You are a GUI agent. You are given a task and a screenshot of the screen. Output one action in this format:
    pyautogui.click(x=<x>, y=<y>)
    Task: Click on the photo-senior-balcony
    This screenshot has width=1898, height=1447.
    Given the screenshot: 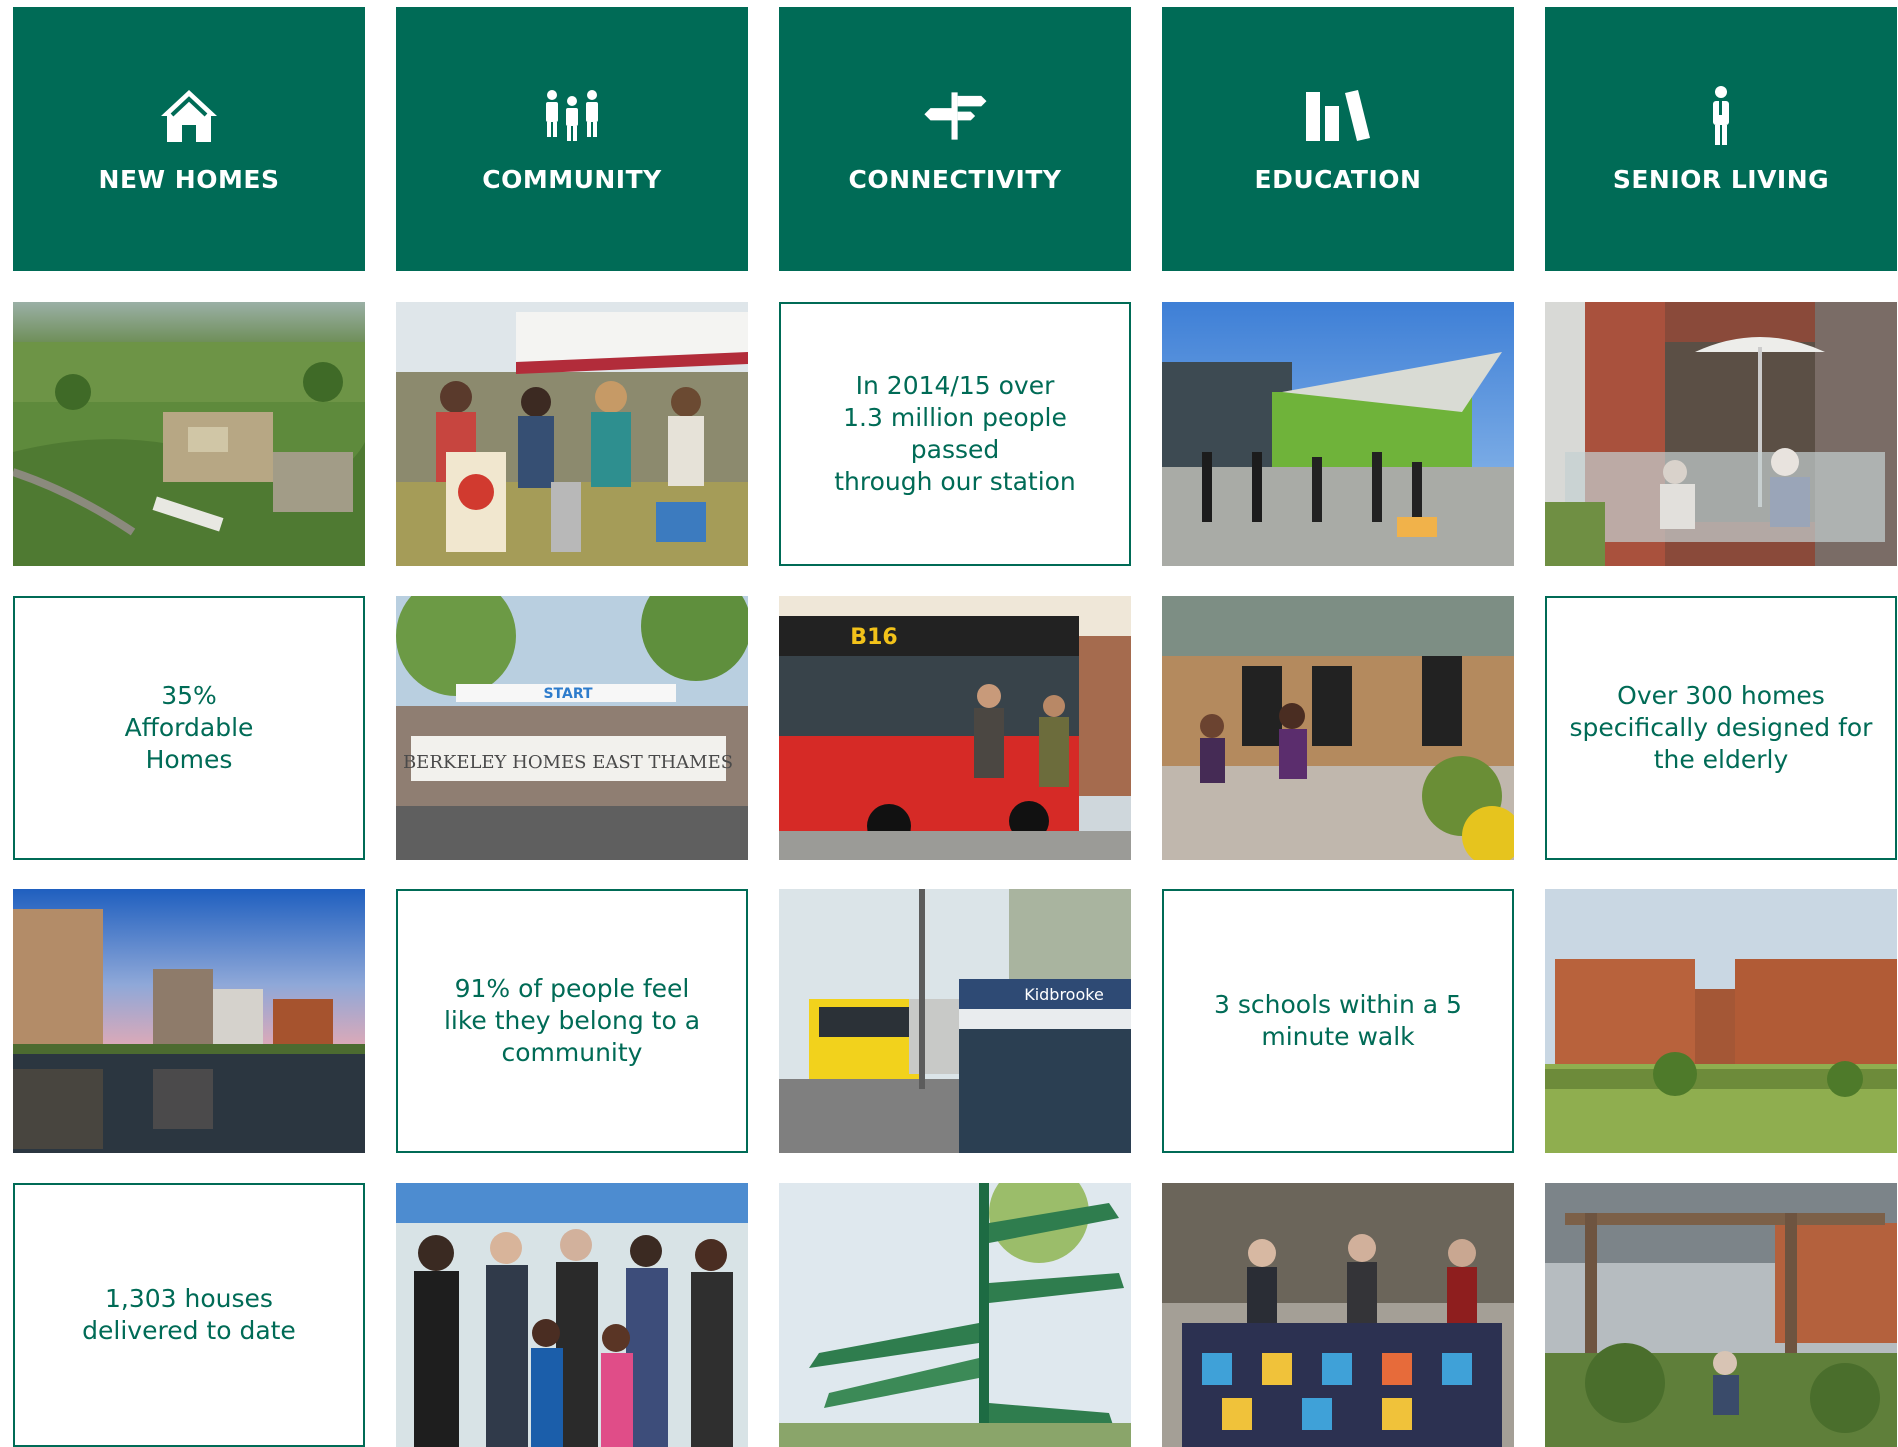 What is the action you would take?
    pyautogui.click(x=1721, y=434)
    